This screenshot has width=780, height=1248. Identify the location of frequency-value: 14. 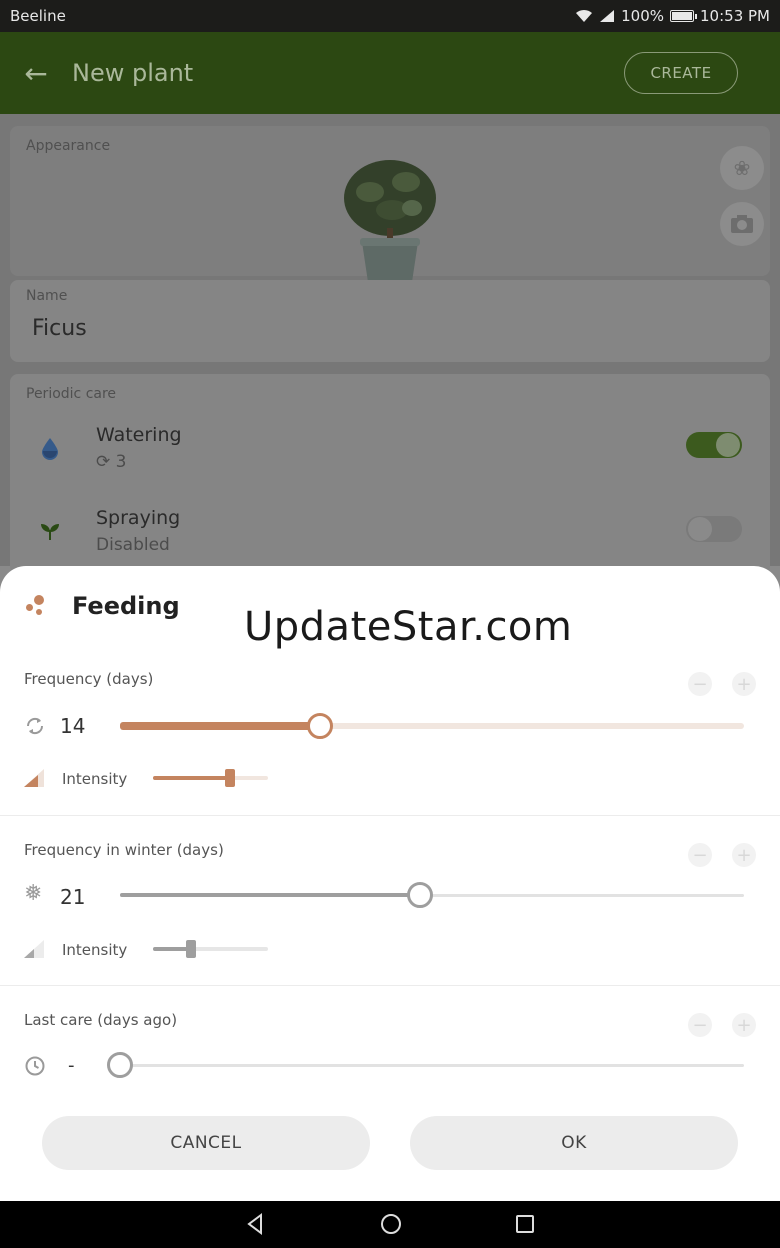
(73, 726).